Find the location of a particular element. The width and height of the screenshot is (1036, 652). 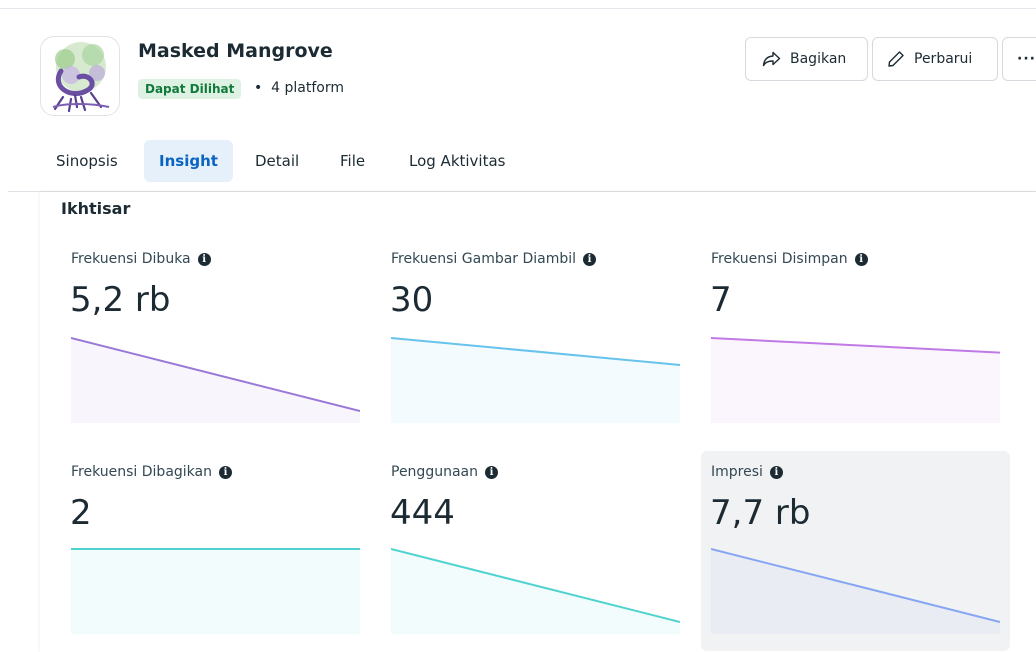

tab-label: Insight is located at coordinates (188, 161).